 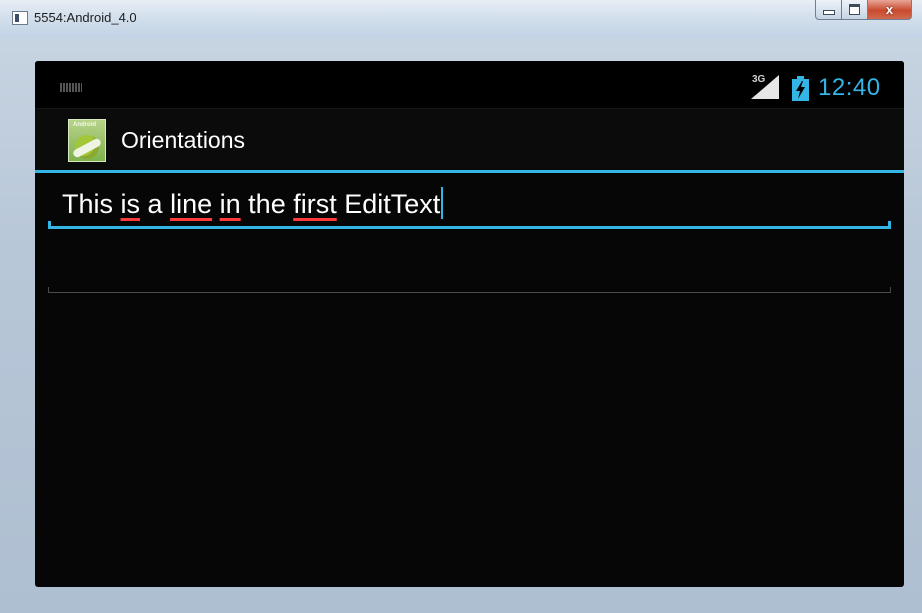 I want to click on action-bar: Android Orientations, so click(x=469, y=141).